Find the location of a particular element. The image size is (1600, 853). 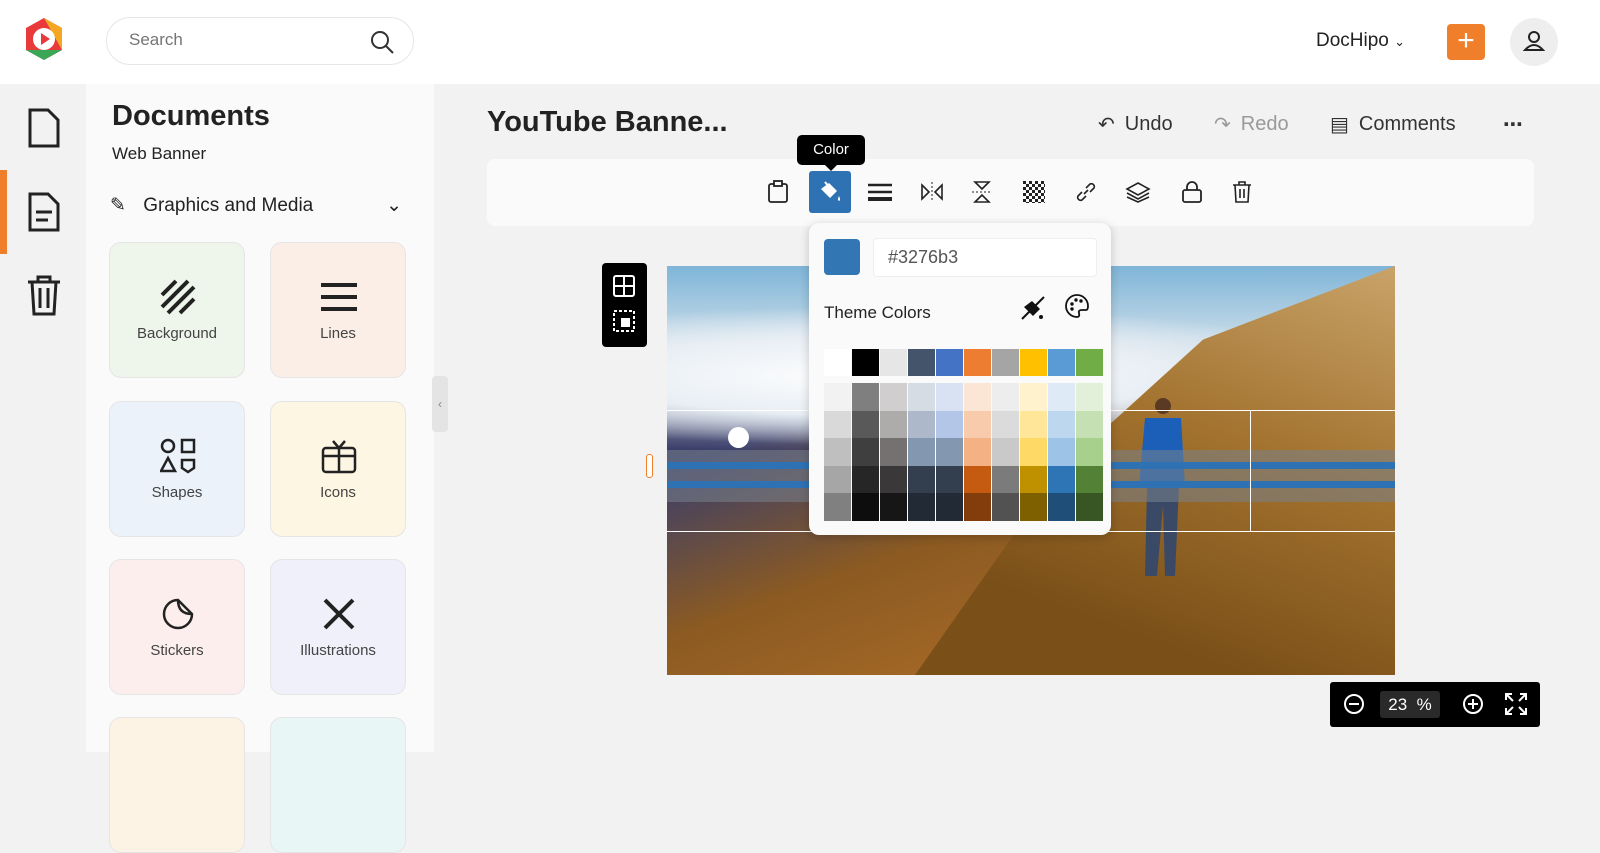

delete-icon is located at coordinates (1242, 192).